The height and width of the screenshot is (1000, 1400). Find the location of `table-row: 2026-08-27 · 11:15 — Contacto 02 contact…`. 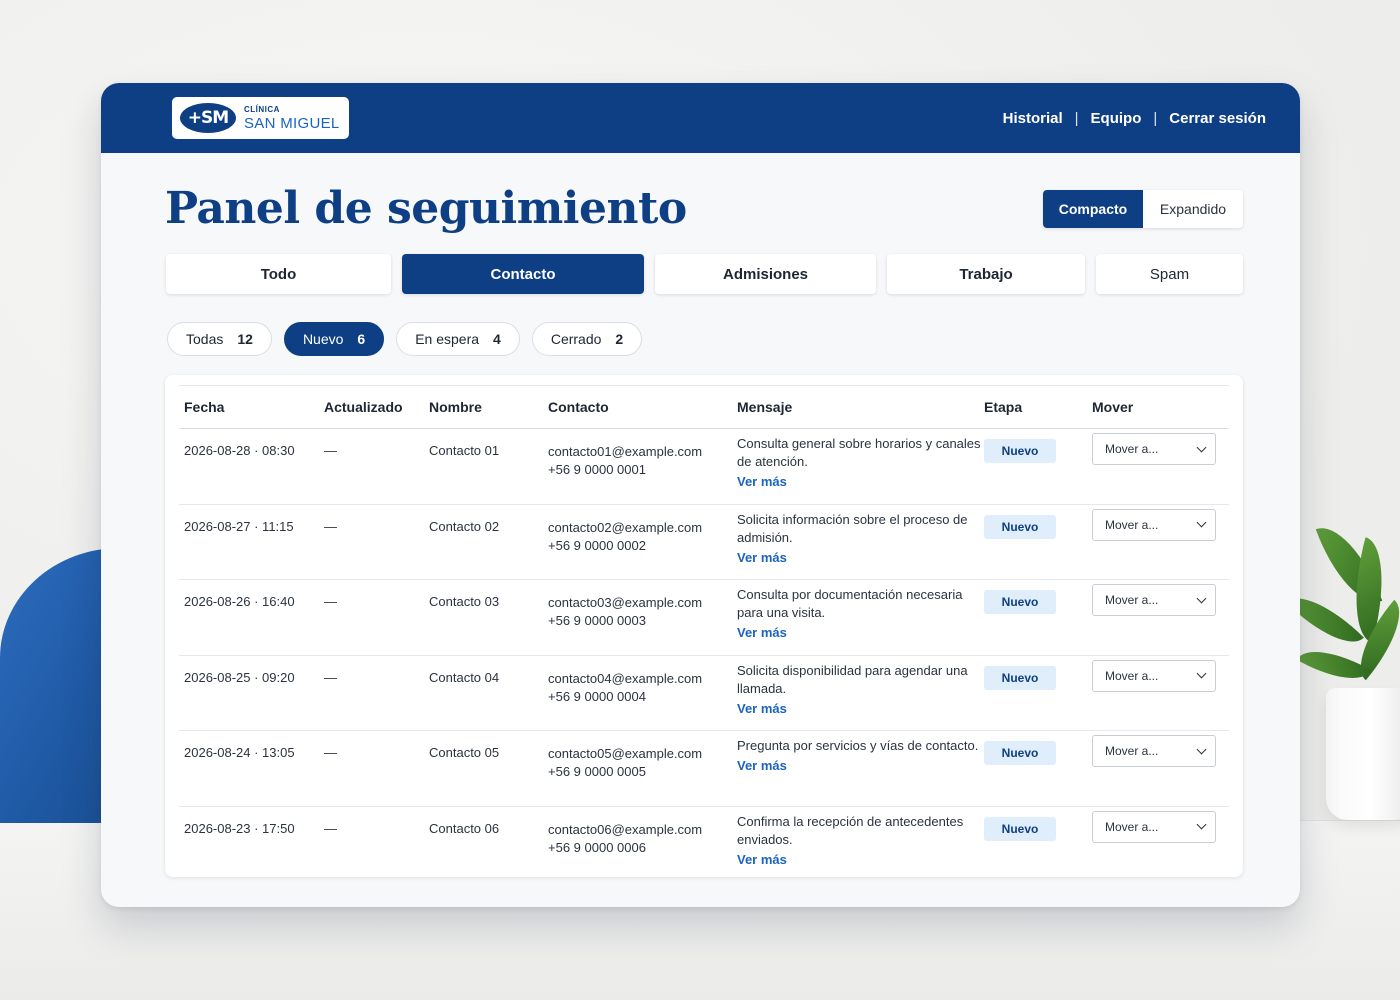

table-row: 2026-08-27 · 11:15 — Contacto 02 contact… is located at coordinates (704, 542).